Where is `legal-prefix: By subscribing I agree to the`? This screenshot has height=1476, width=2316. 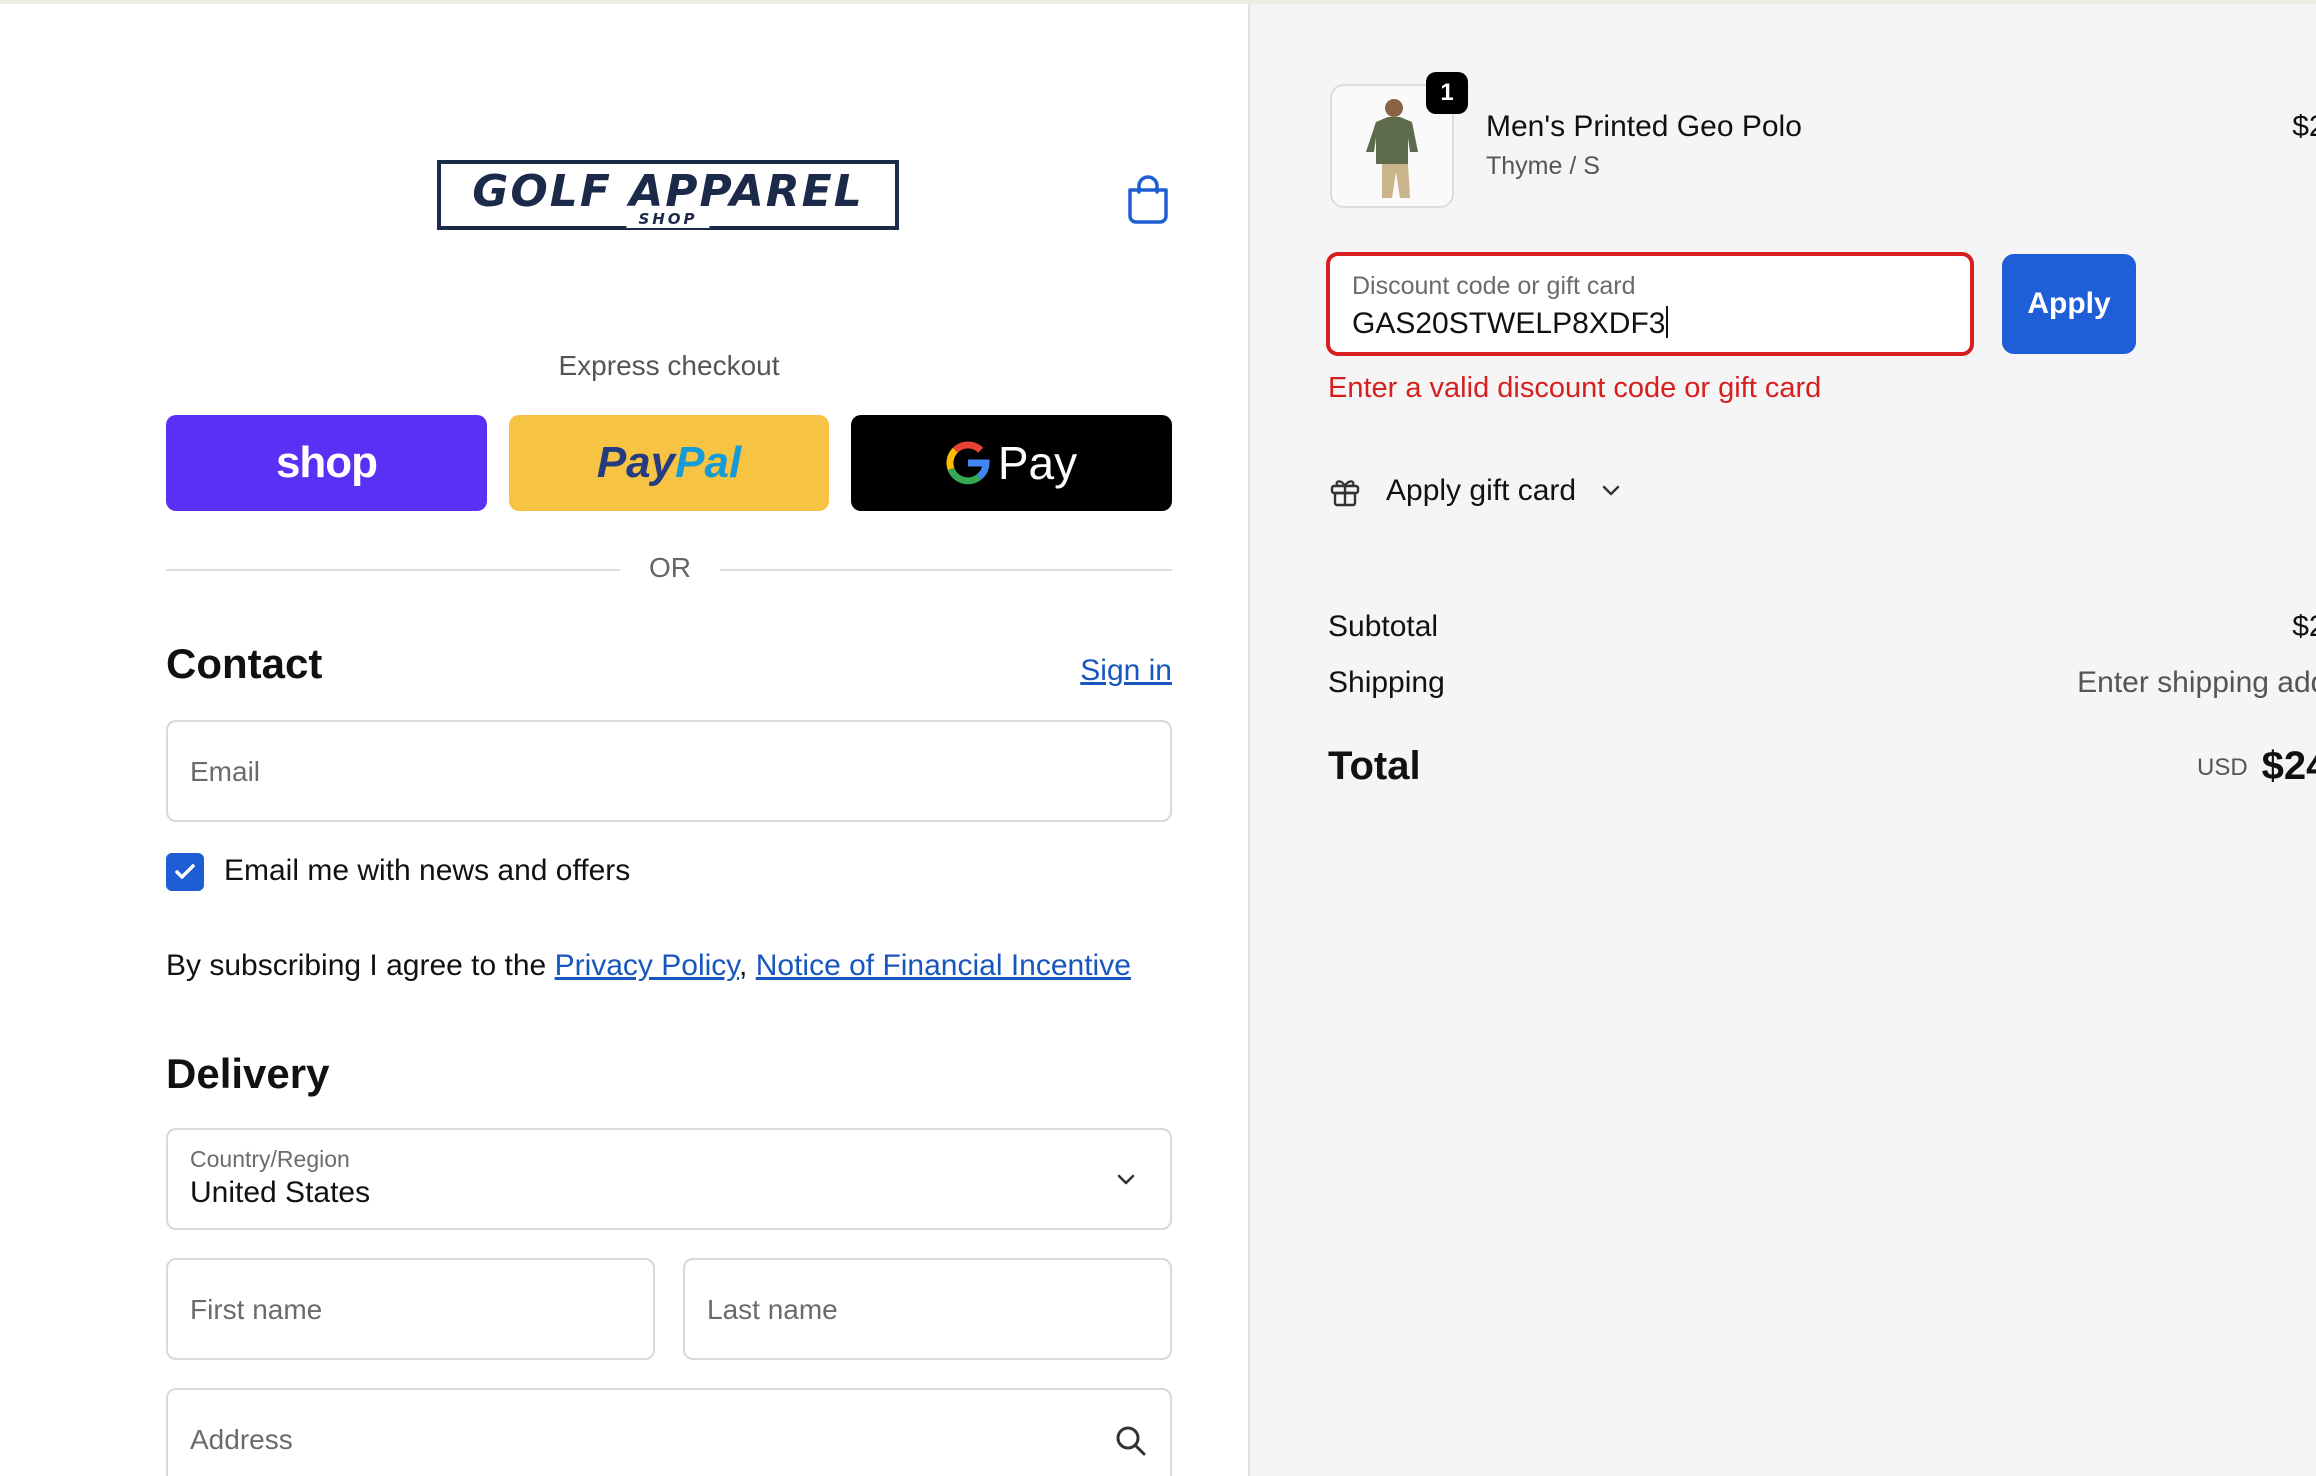
legal-prefix: By subscribing I agree to the is located at coordinates (360, 965).